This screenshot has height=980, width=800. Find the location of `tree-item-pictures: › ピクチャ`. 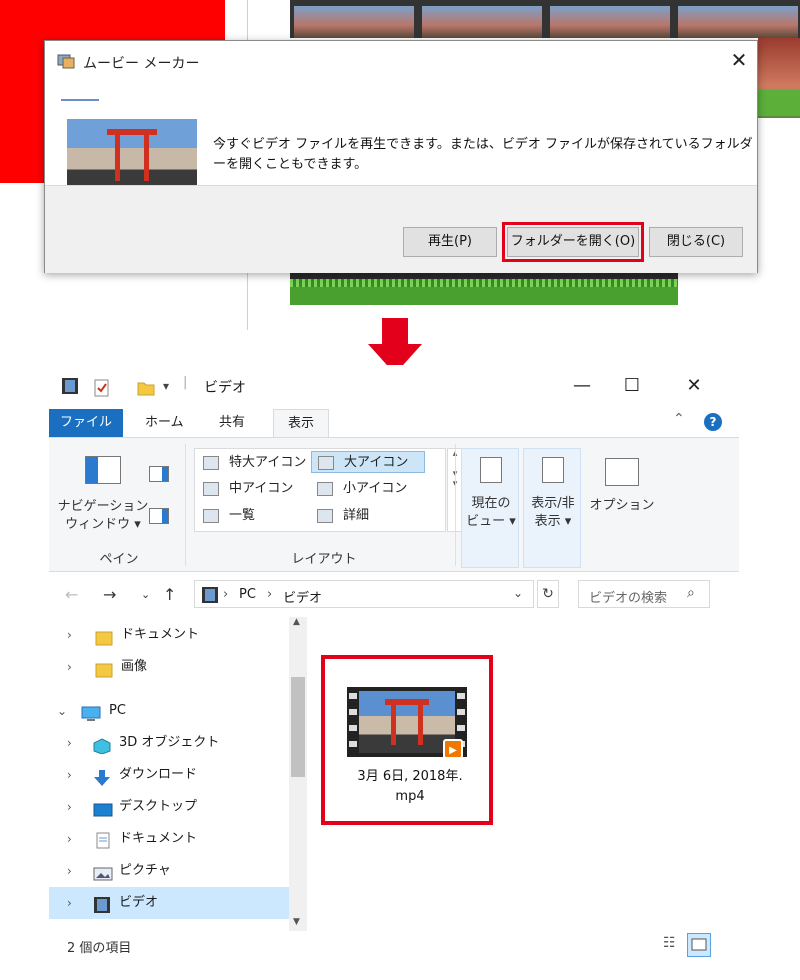

tree-item-pictures: › ピクチャ is located at coordinates (169, 871).